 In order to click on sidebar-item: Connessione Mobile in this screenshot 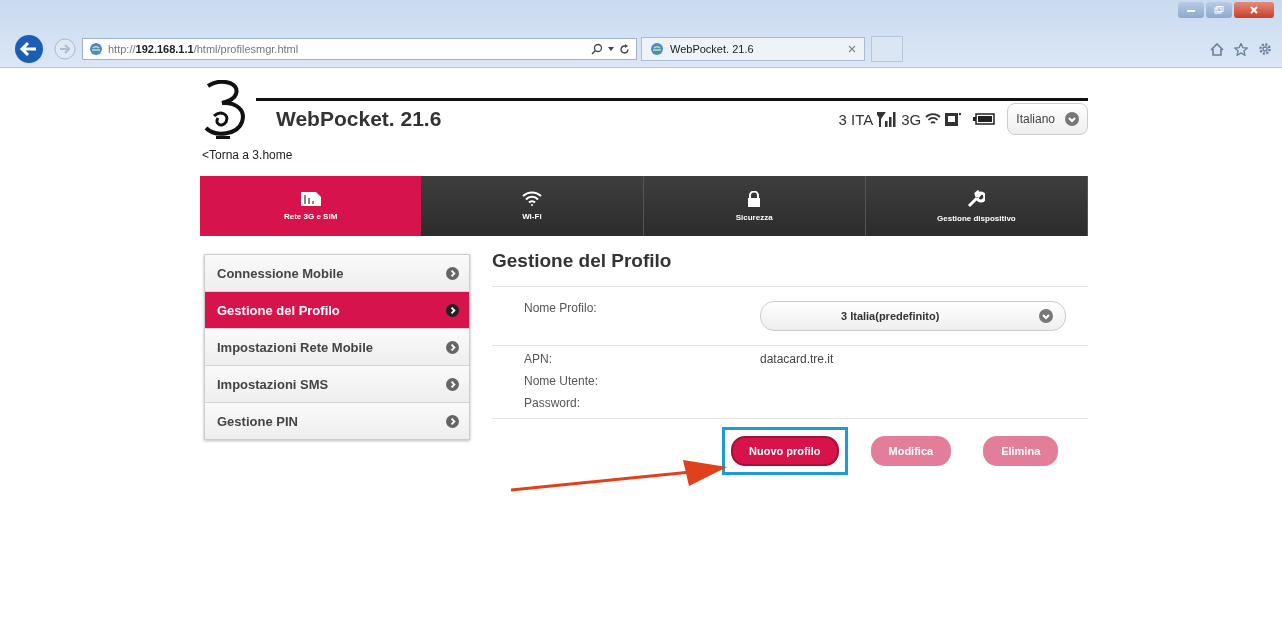, I will do `click(337, 273)`.